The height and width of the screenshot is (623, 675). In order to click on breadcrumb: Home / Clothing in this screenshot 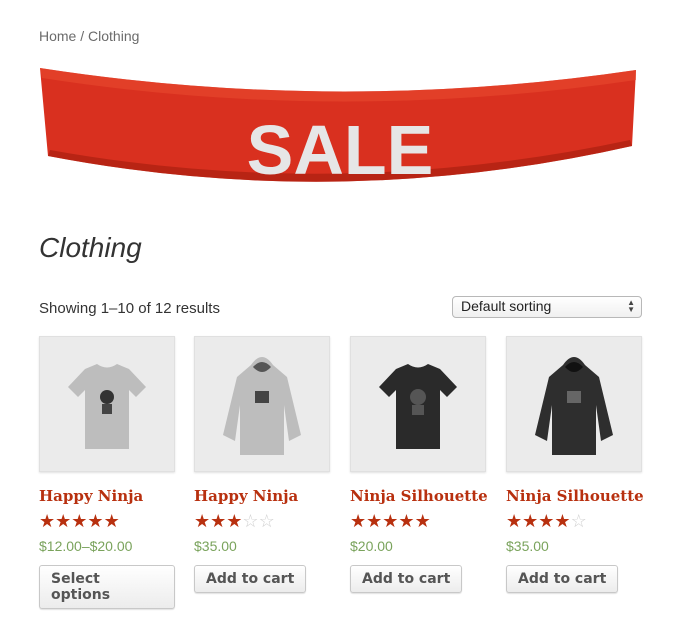, I will do `click(89, 36)`.